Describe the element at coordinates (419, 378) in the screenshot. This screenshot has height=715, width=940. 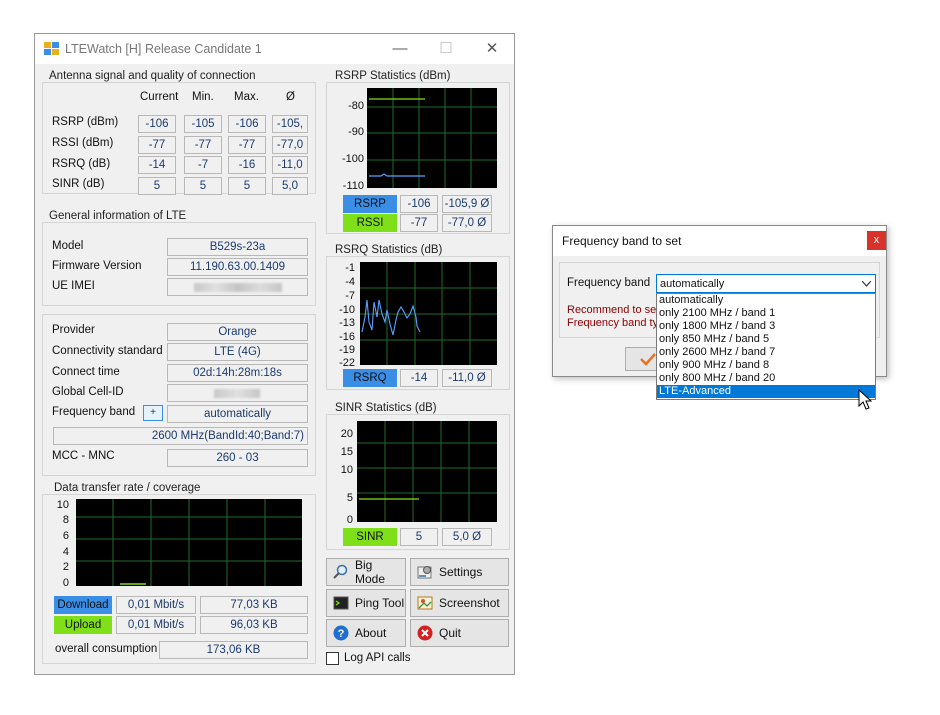
I see `rsrq-stat-current: -14` at that location.